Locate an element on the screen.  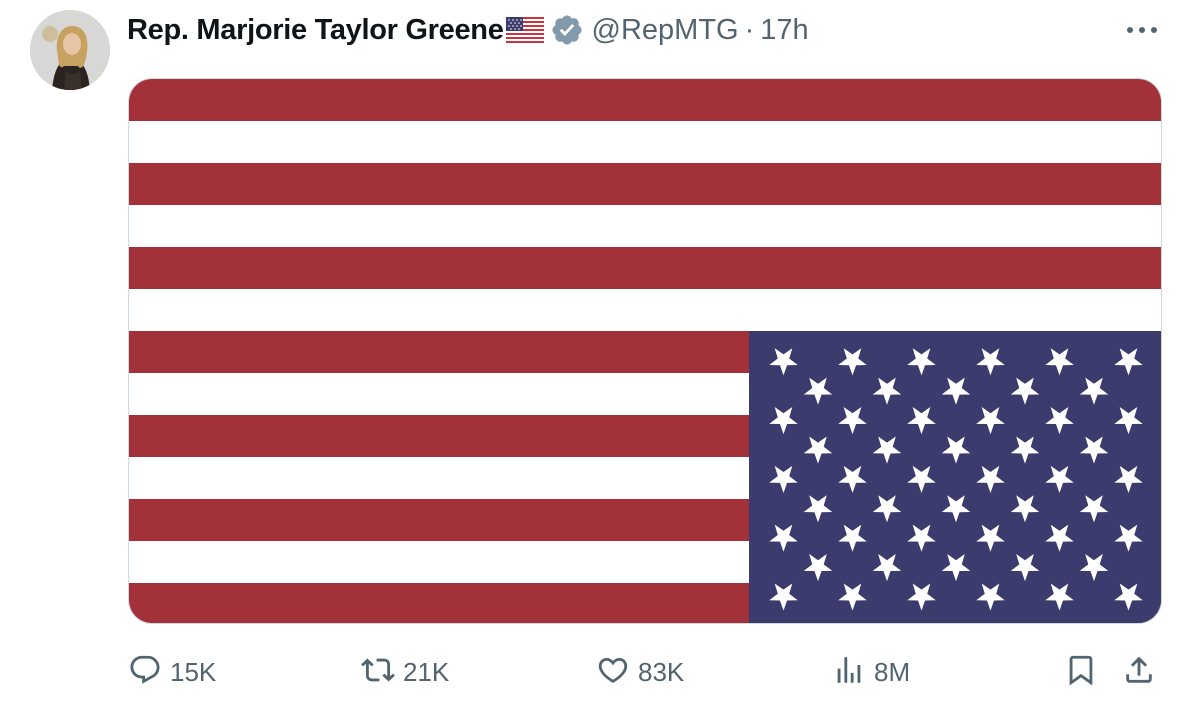
author-handle: @RepMTG is located at coordinates (665, 30).